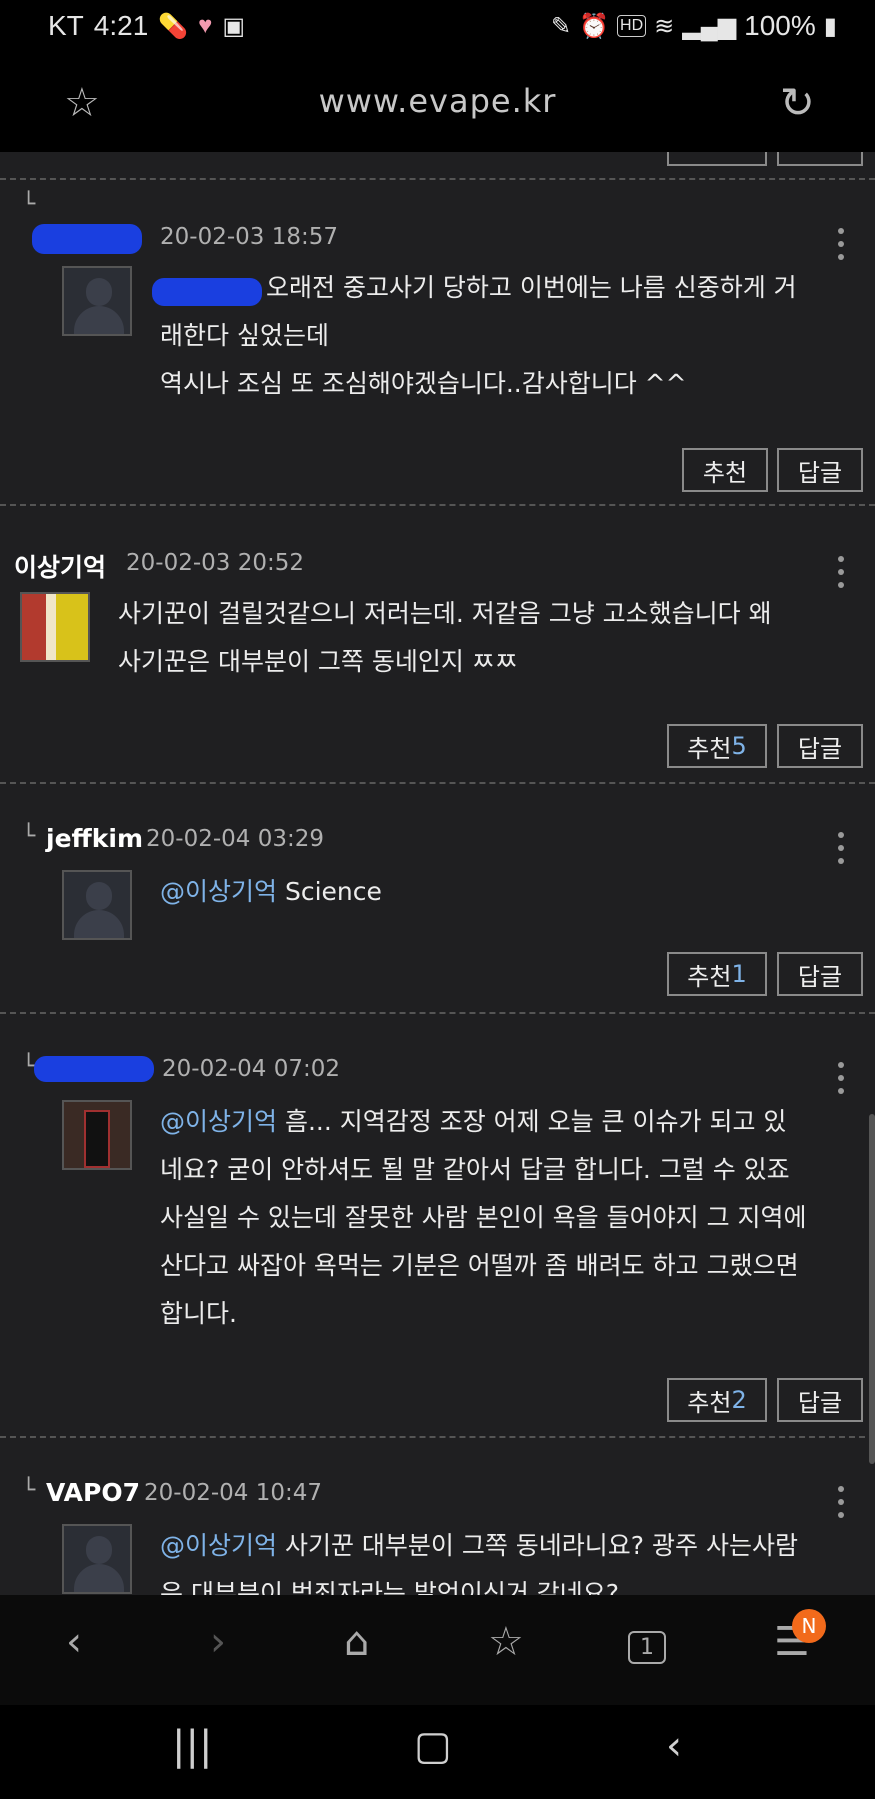 This screenshot has width=875, height=1799. I want to click on comment-text: @이상기억 흠... 지역감정 조장 어제 오늘 큰 이슈가 되고 있, so click(473, 1121).